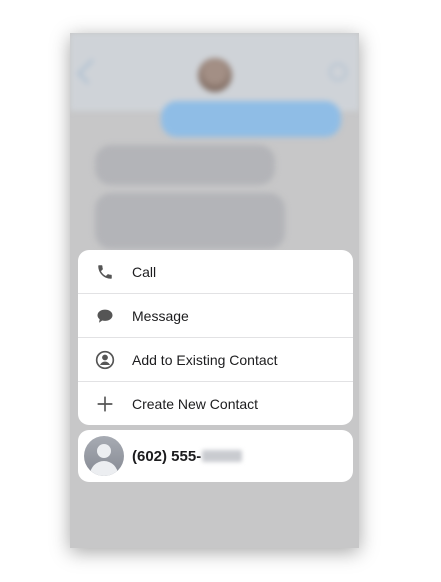 This screenshot has width=441, height=582. I want to click on phone-number-text: (602) 555-, so click(167, 456).